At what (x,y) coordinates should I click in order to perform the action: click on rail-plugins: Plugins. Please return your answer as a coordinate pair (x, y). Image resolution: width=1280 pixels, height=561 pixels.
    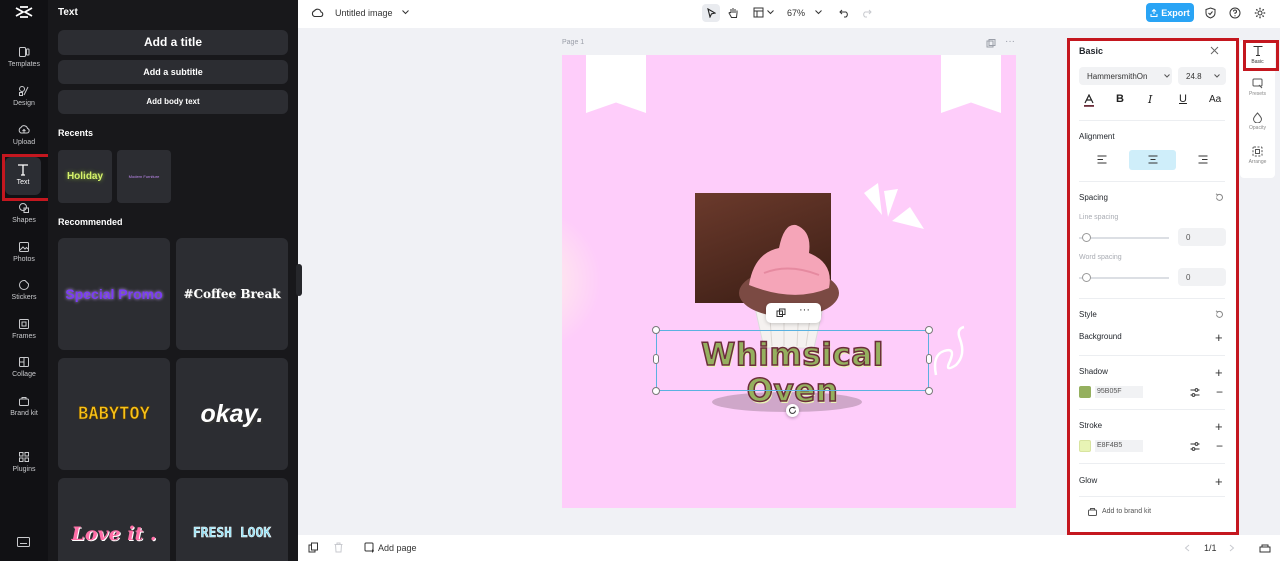
    Looking at the image, I should click on (24, 462).